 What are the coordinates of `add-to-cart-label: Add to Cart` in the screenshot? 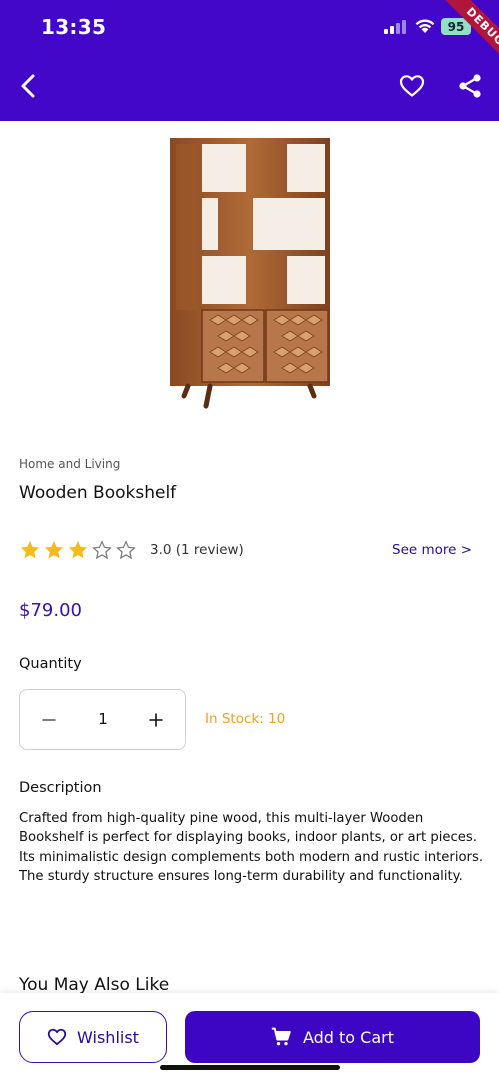 It's located at (348, 1037).